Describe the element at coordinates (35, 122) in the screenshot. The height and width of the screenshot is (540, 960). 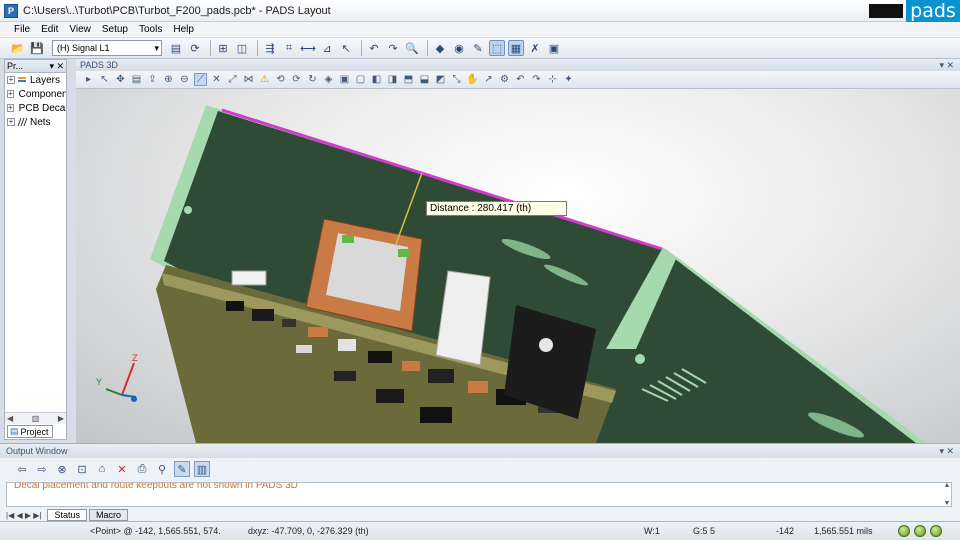
I see `tree-item-nets: + Nets` at that location.